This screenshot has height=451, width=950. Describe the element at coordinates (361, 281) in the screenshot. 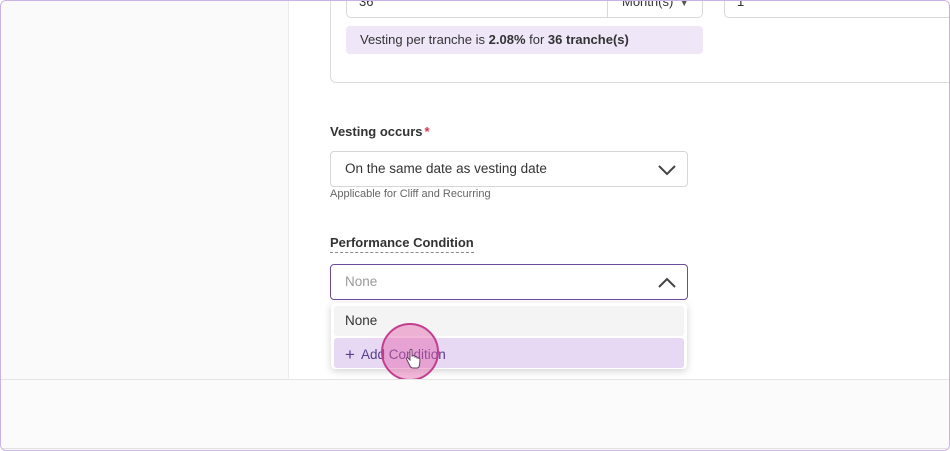

I see `performance-condition-placeholder: None` at that location.